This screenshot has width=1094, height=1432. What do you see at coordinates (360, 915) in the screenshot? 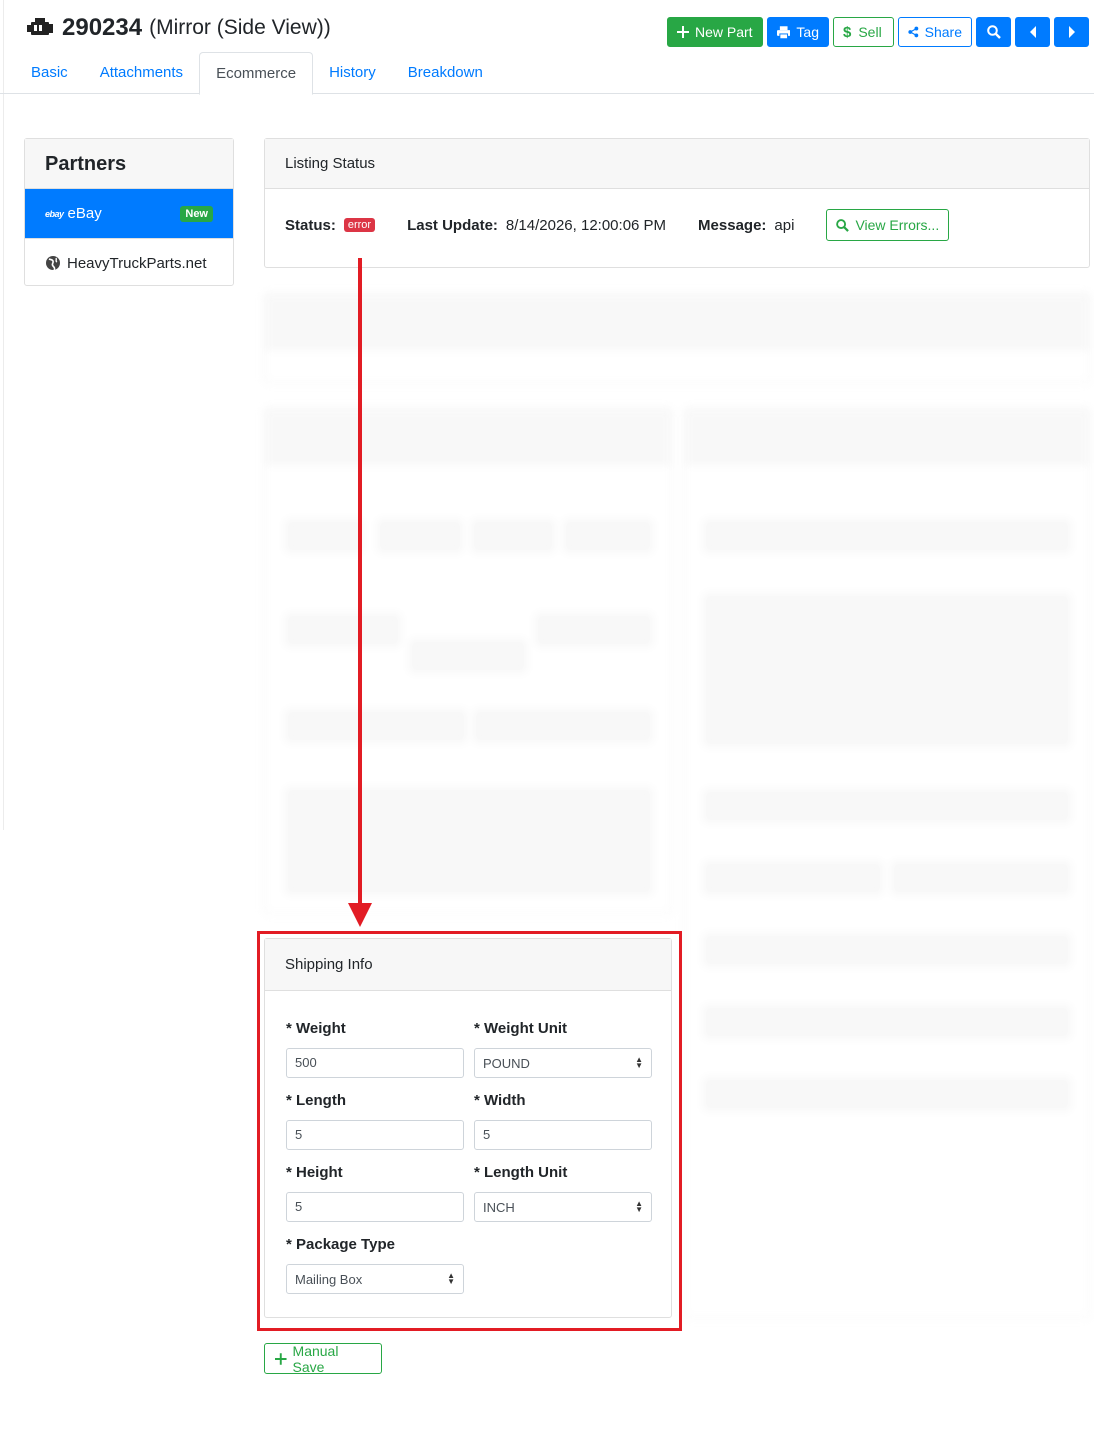
I see `annotation-arrow-head` at bounding box center [360, 915].